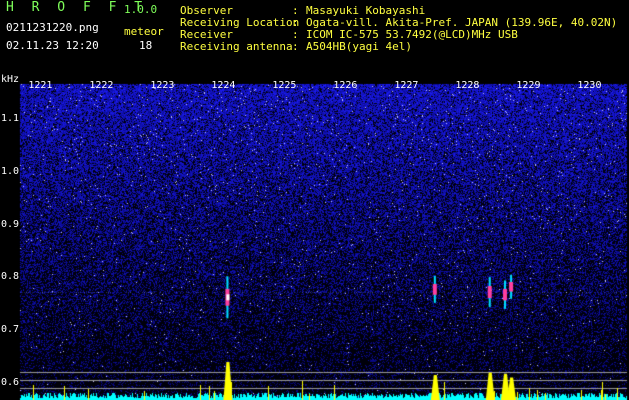  Describe the element at coordinates (52, 45) in the screenshot. I see `datetime-label: 02.11.23 12:20` at that location.